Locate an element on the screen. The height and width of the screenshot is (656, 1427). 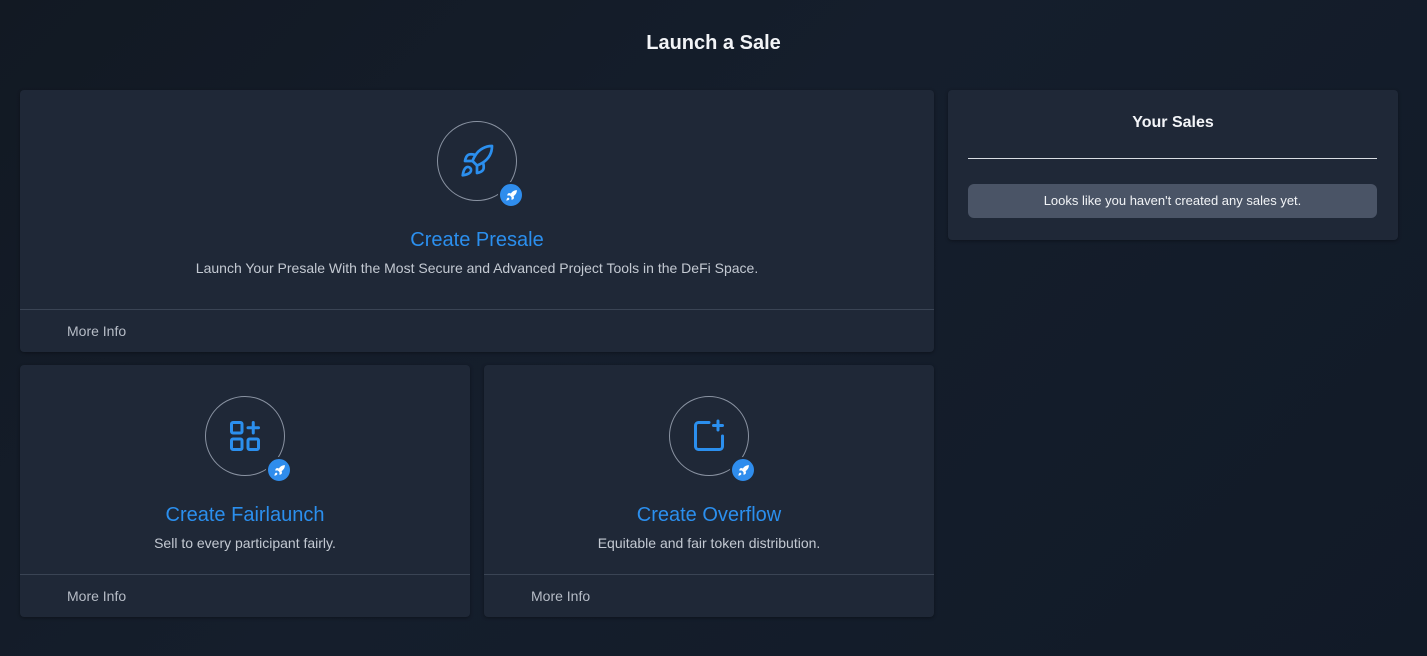
sales-divider is located at coordinates (1172, 158).